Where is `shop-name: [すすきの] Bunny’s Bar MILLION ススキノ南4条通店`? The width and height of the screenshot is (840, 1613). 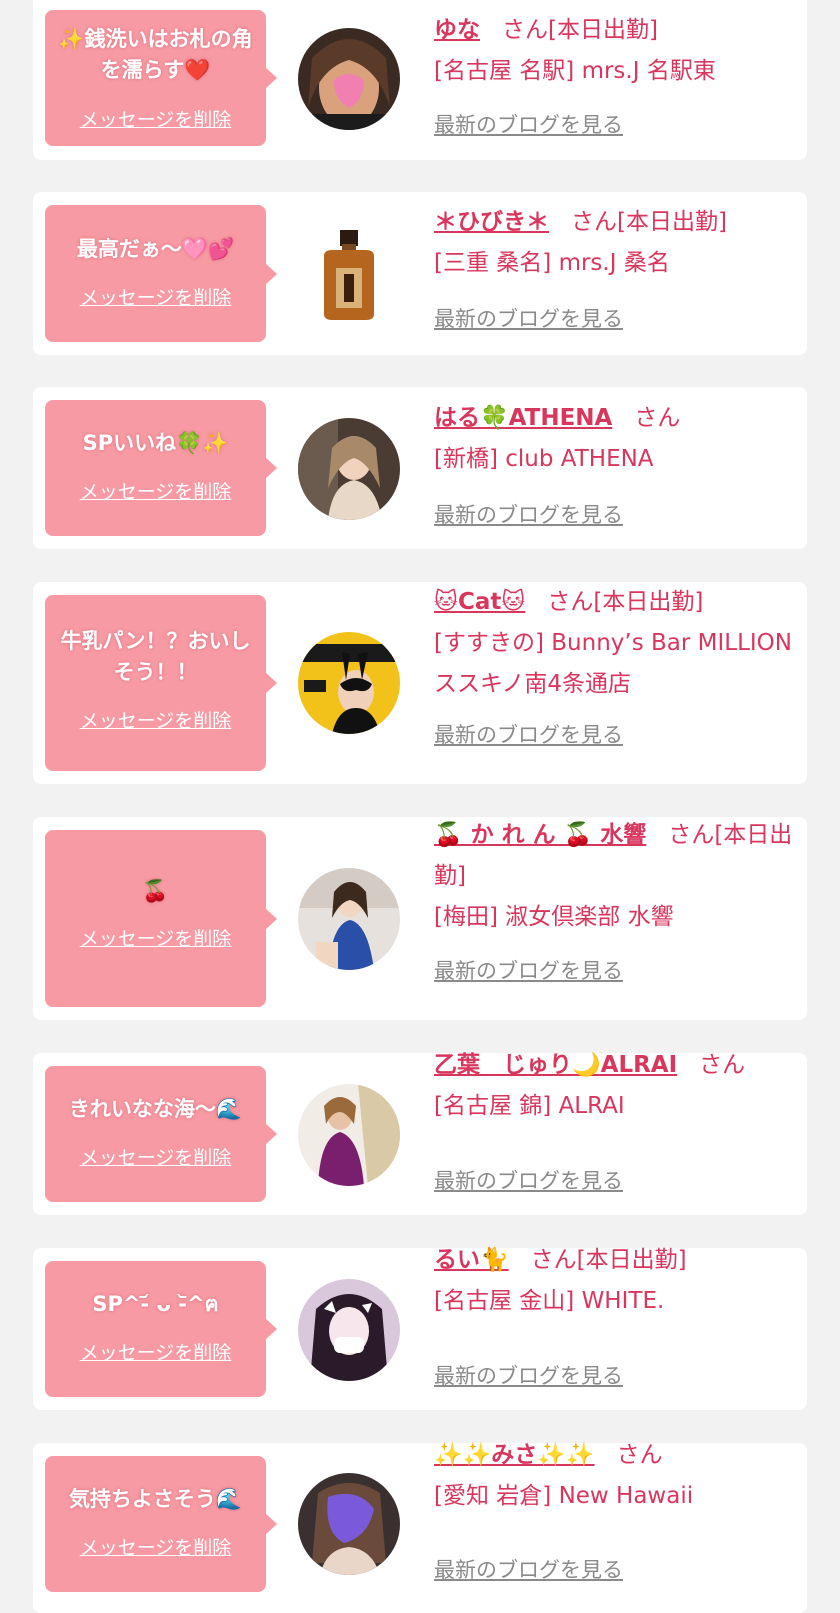
shop-name: [すすきの] Bunny’s Bar MILLION ススキノ南4条通店 is located at coordinates (613, 663).